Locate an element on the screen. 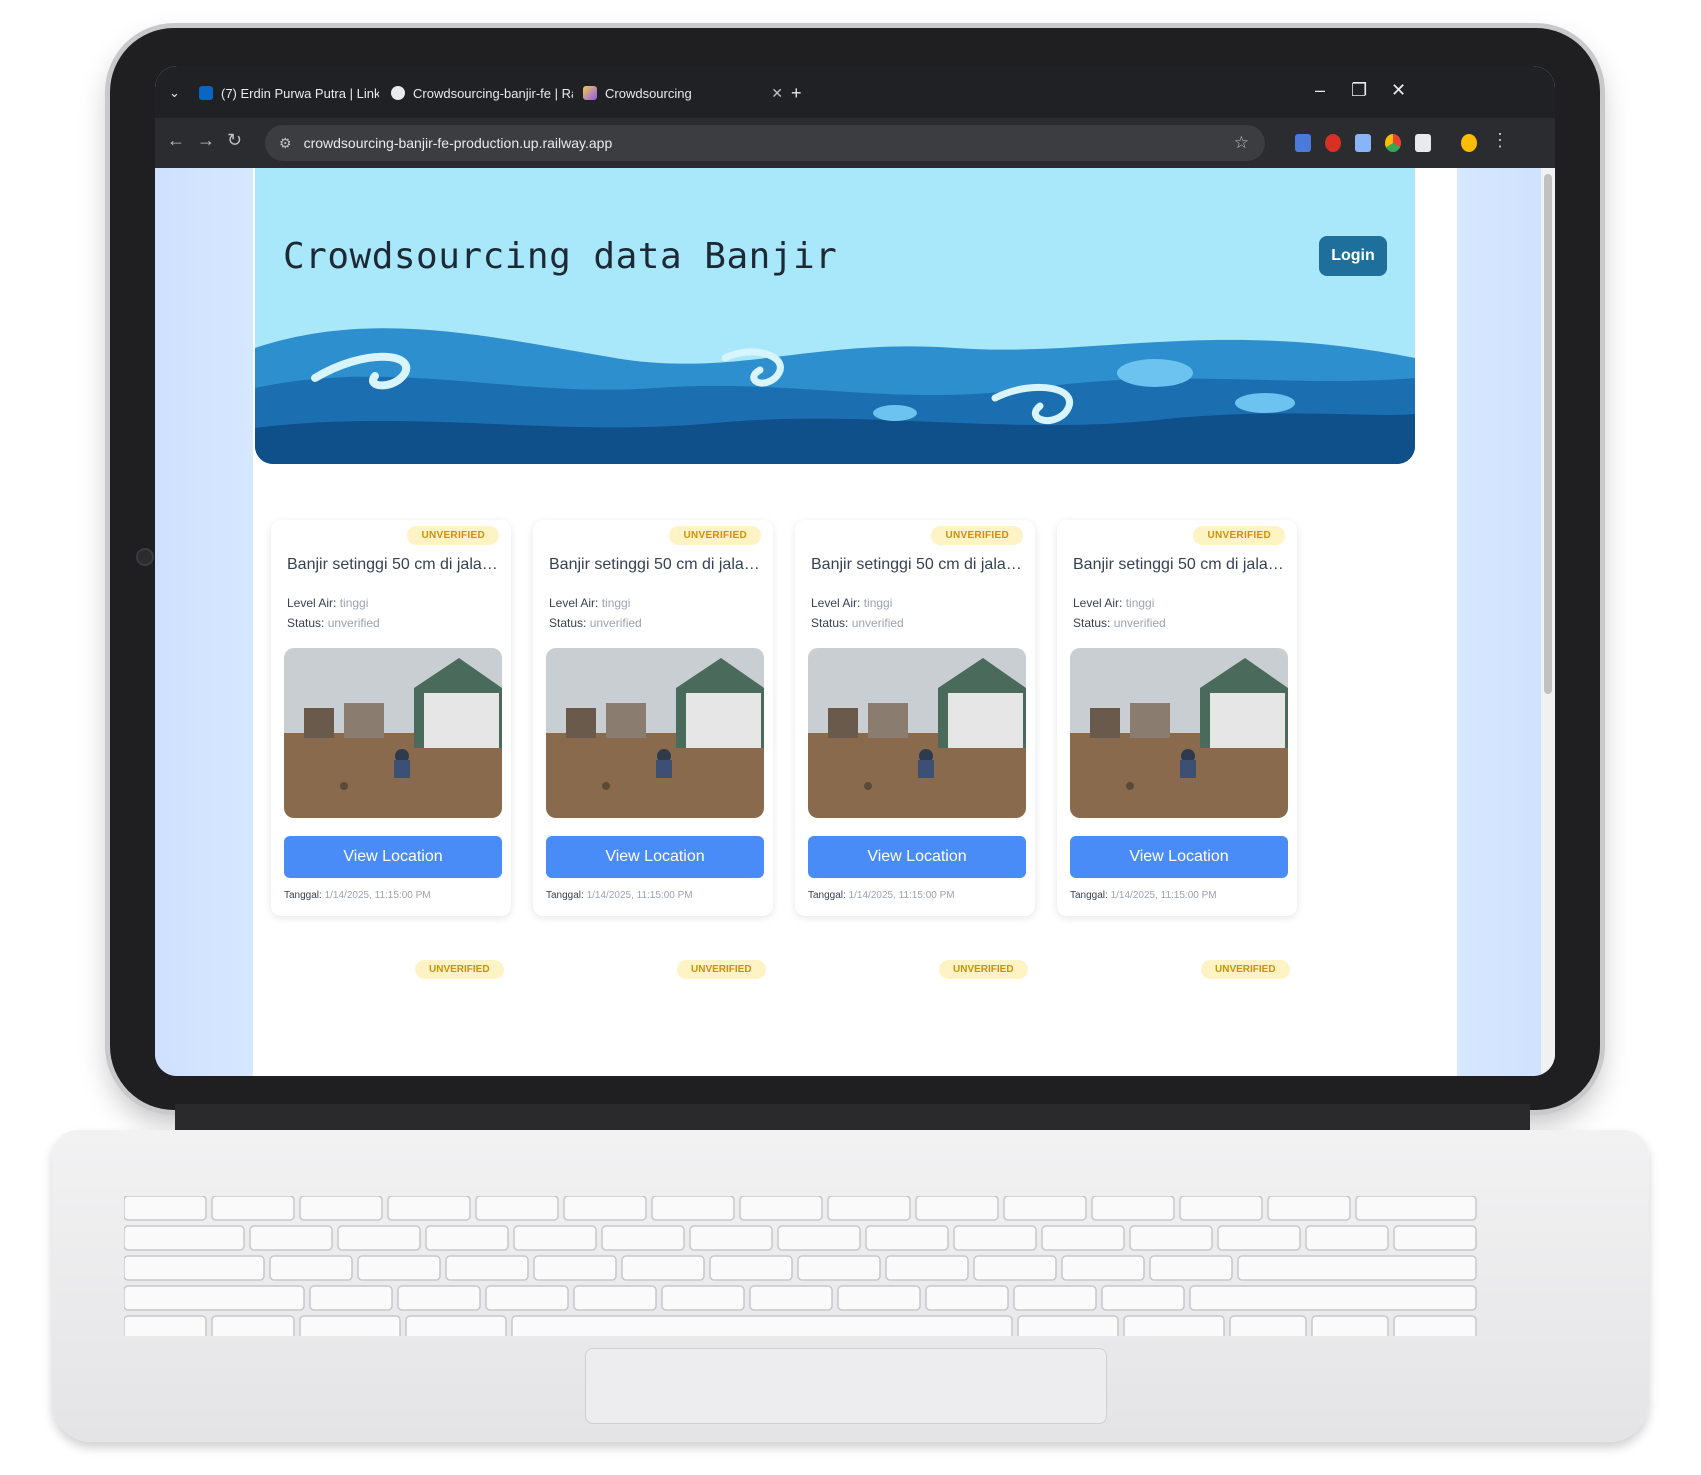 The height and width of the screenshot is (1475, 1701). site-title: Crowdsourcing data Banjir is located at coordinates (560, 256).